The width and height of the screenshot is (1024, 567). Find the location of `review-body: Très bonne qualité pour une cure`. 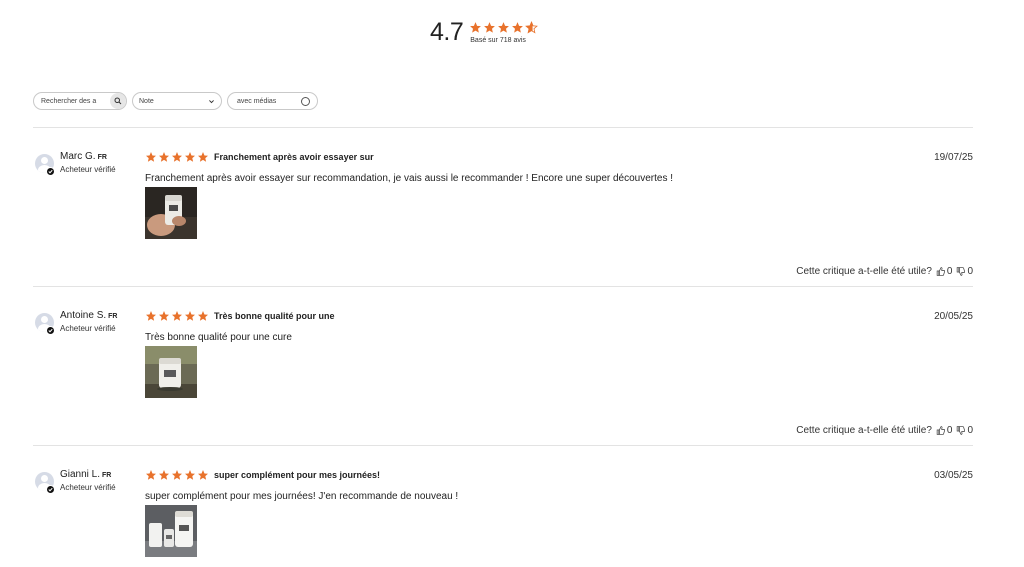

review-body: Très bonne qualité pour une cure is located at coordinates (218, 337).